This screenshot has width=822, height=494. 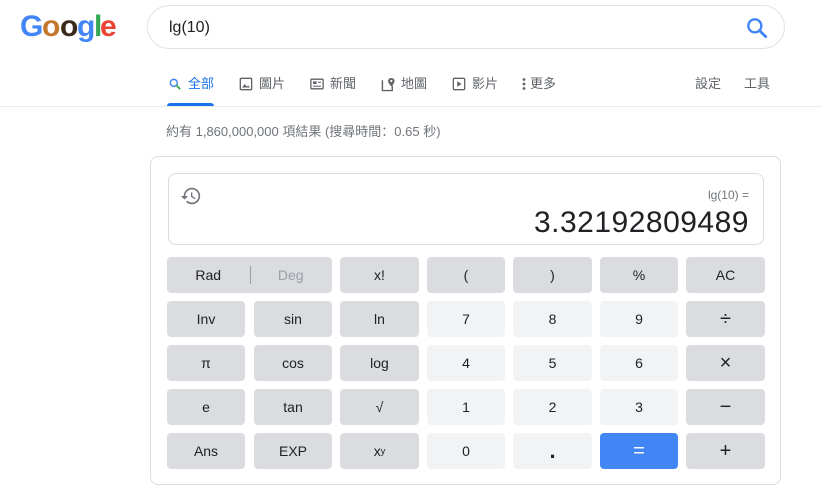 I want to click on pi-button: π, so click(x=206, y=363).